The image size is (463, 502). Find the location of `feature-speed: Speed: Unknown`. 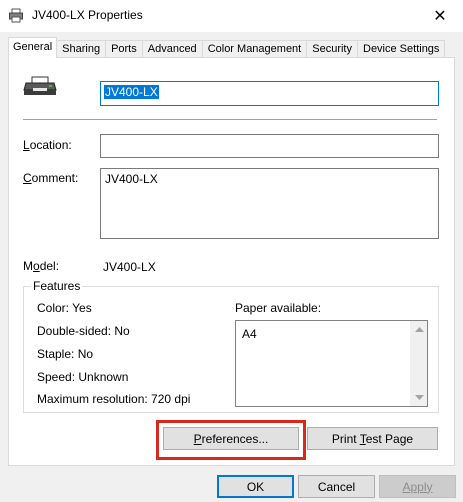

feature-speed: Speed: Unknown is located at coordinates (83, 377).